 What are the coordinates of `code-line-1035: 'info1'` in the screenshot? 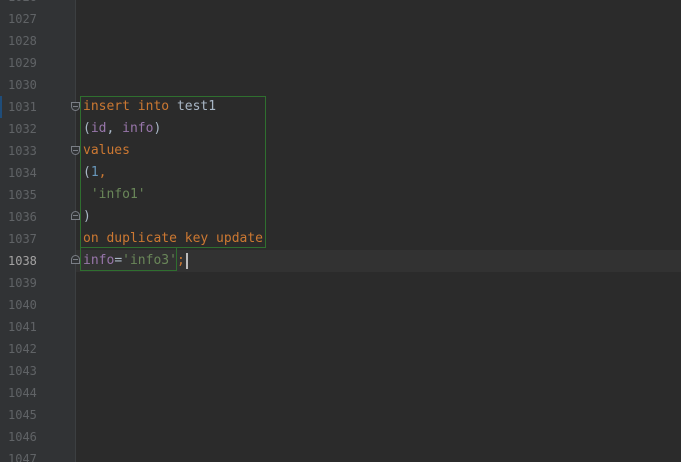 It's located at (114, 195).